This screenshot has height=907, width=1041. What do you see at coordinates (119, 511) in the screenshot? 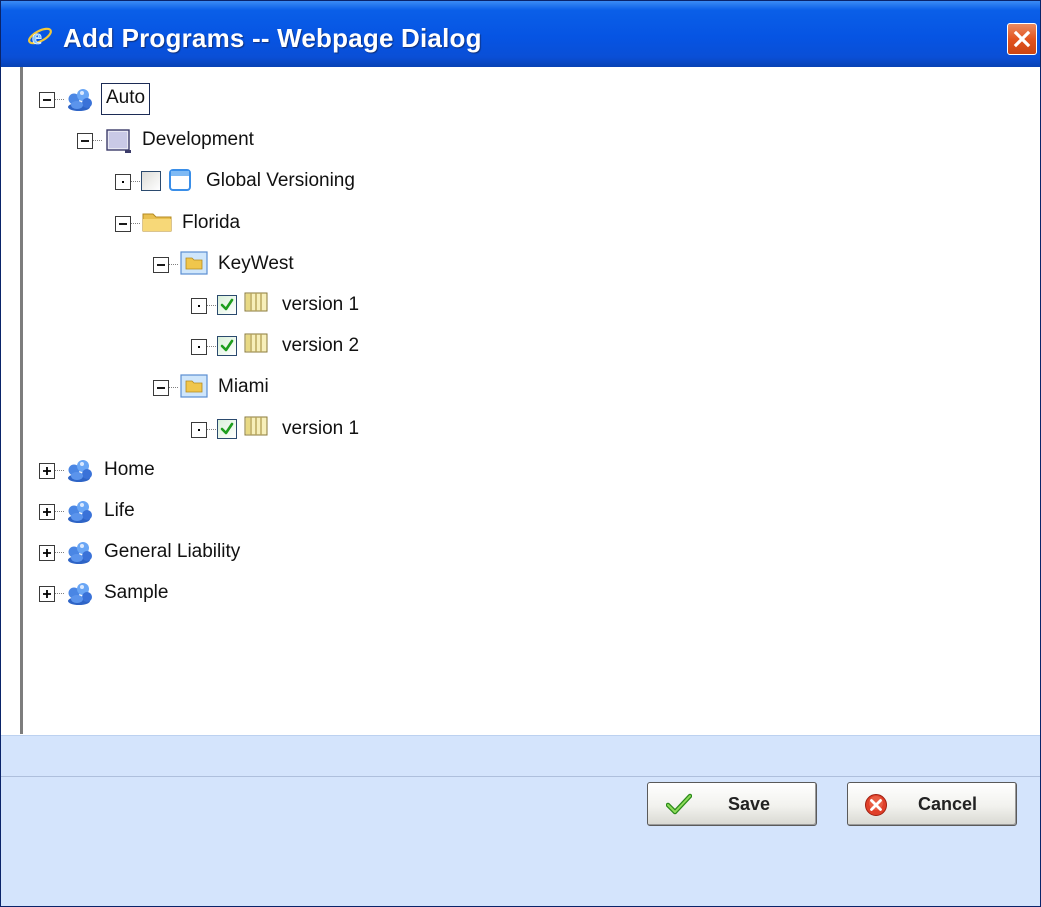
I see `tree-node-label: Life` at bounding box center [119, 511].